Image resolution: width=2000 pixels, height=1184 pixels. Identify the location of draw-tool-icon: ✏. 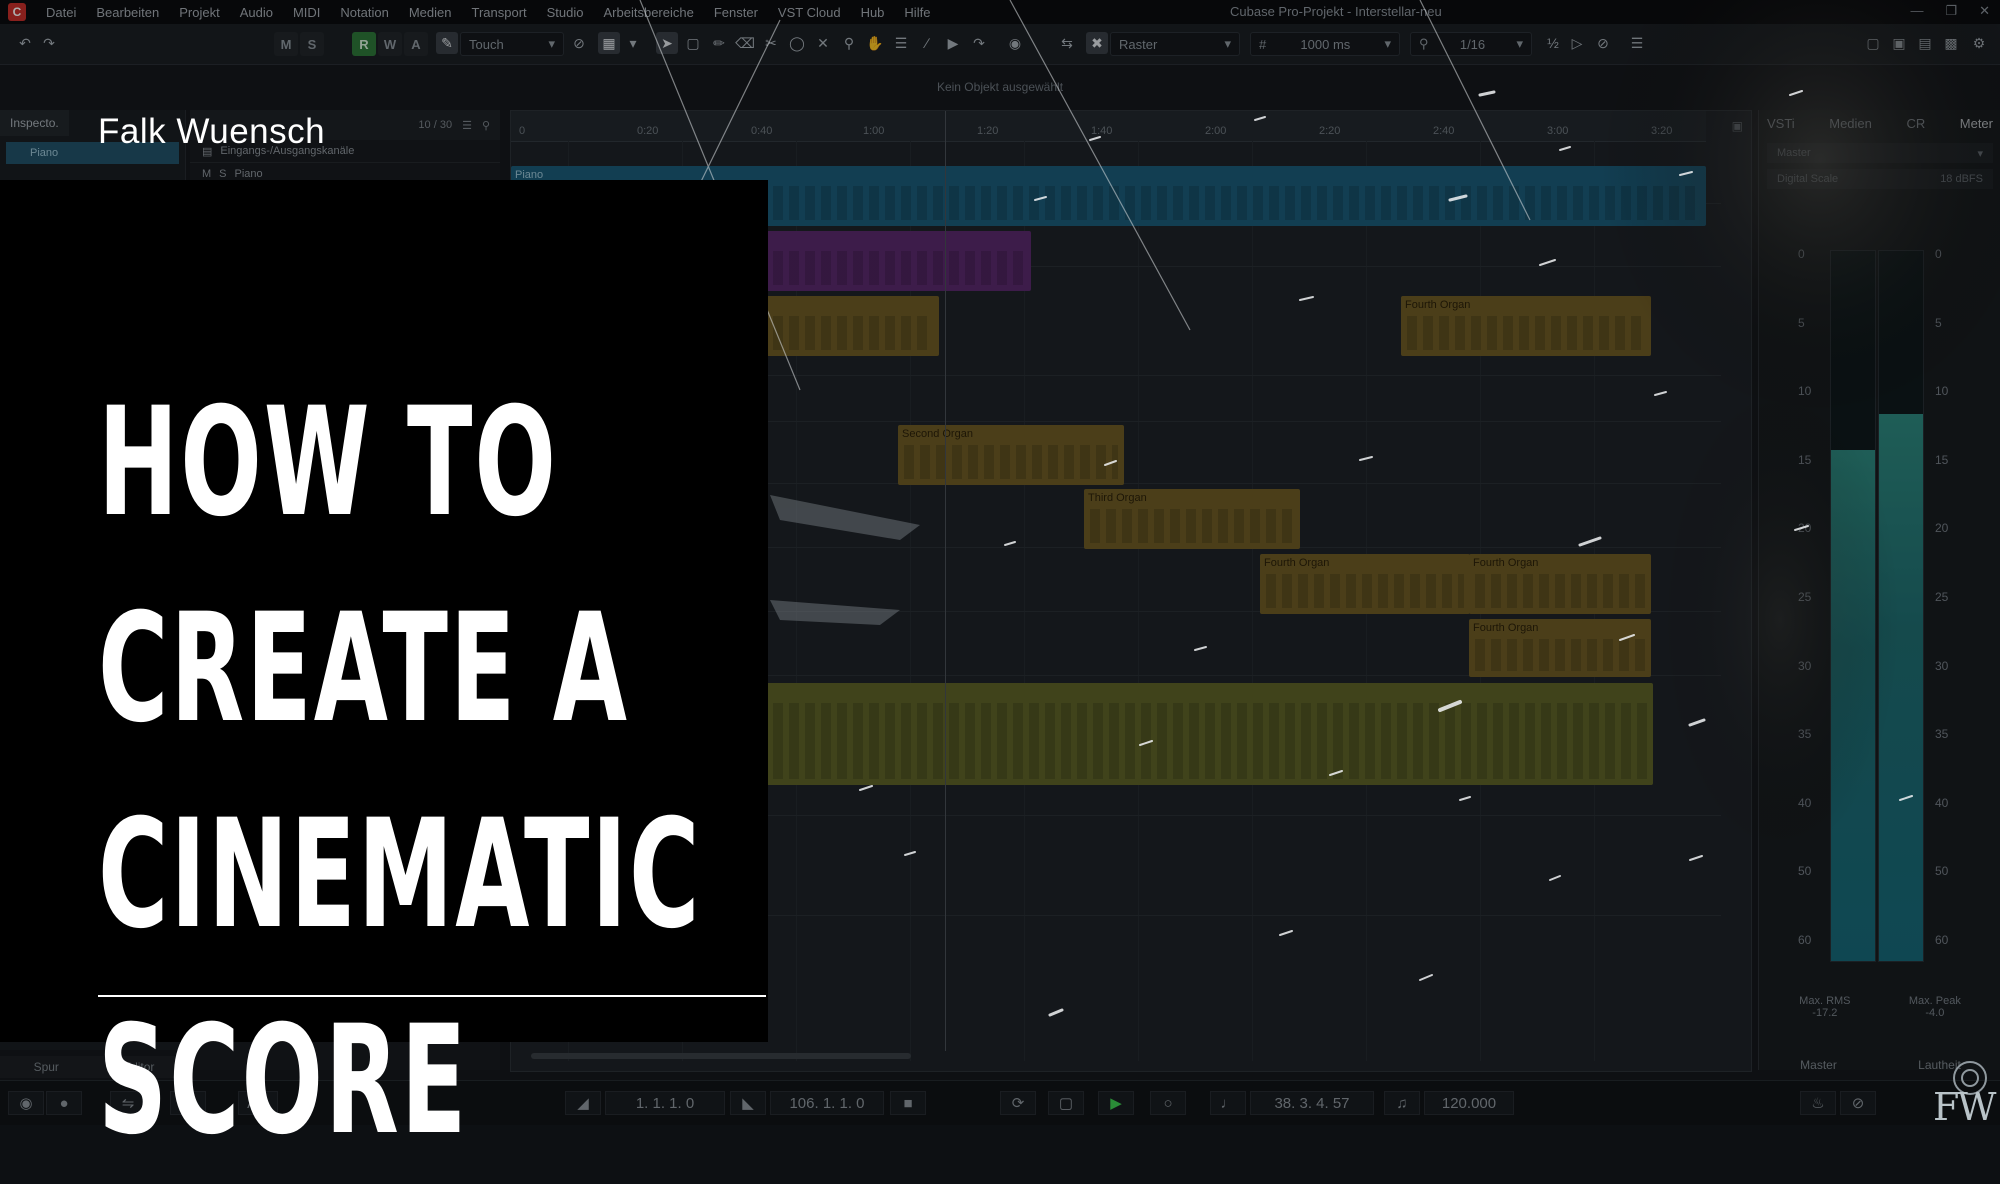
(719, 43).